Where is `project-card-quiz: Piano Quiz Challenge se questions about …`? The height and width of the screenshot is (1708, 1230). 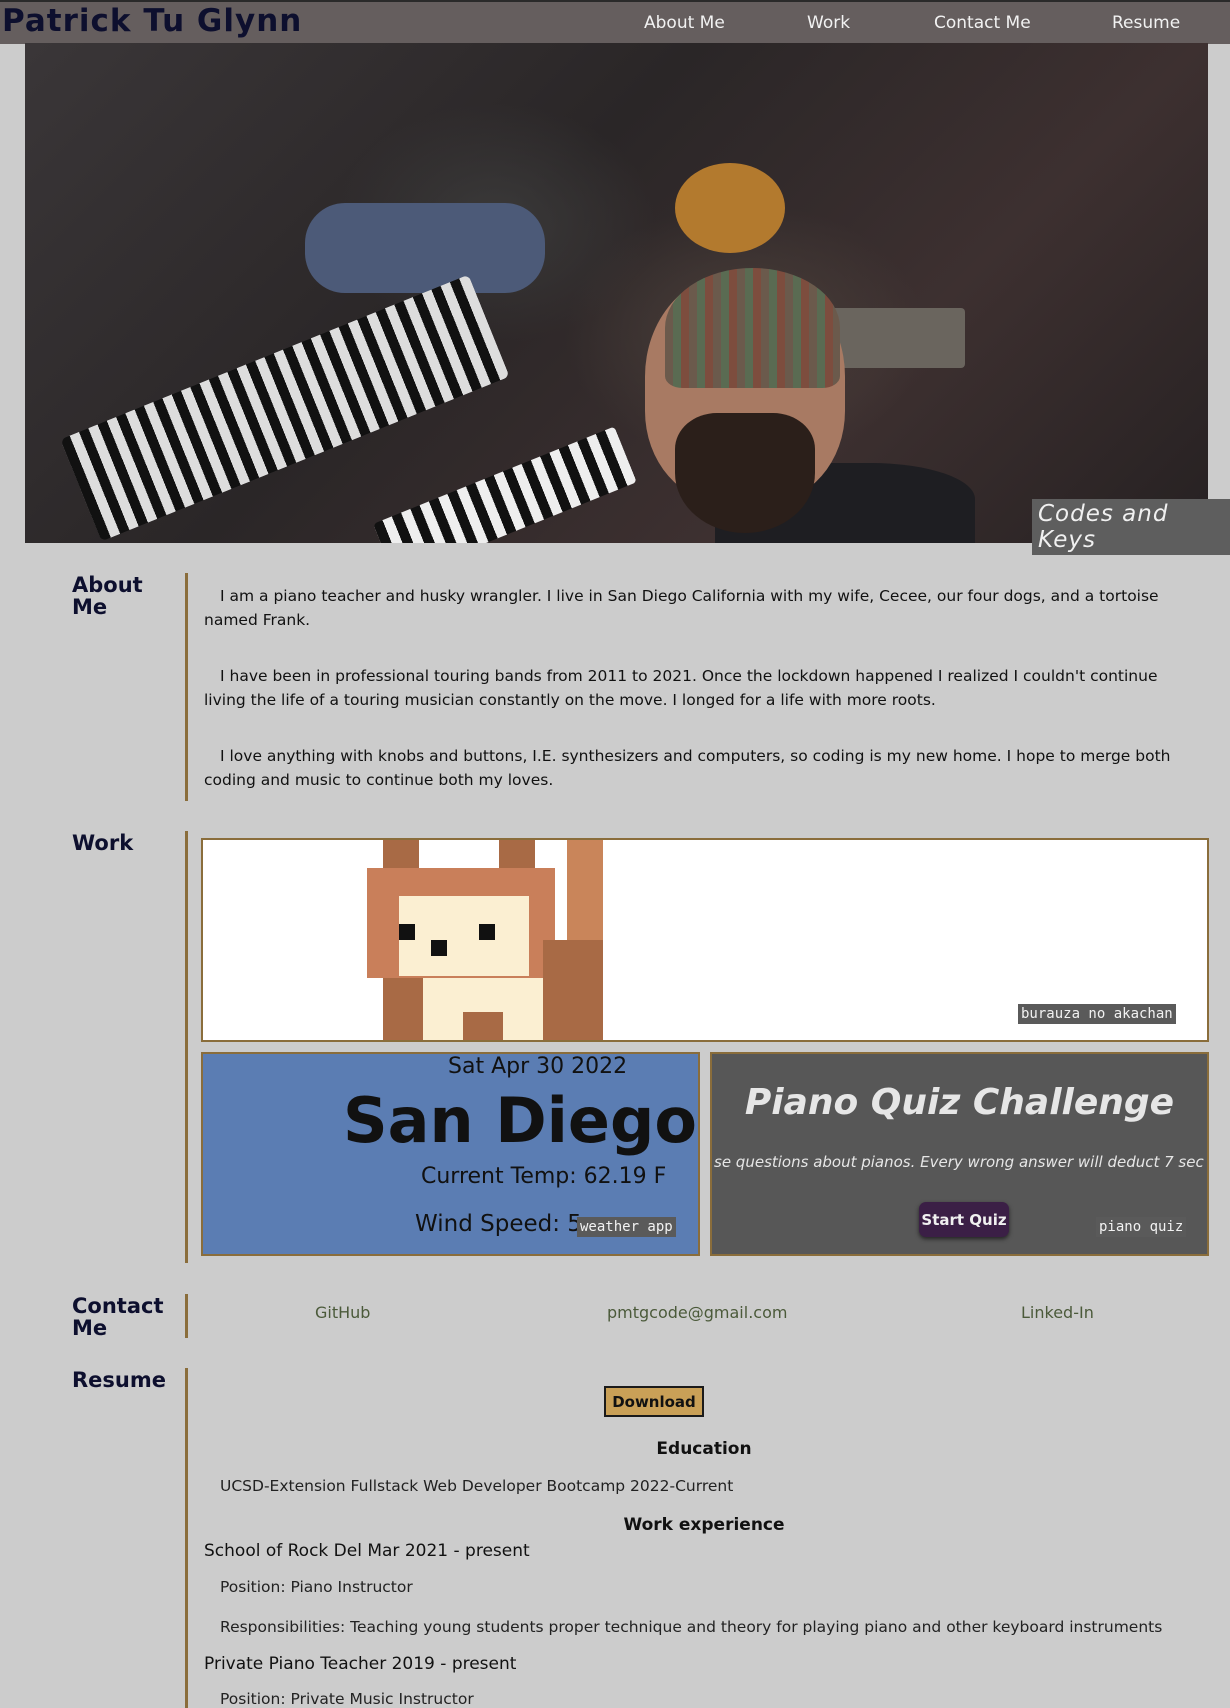 project-card-quiz: Piano Quiz Challenge se questions about … is located at coordinates (959, 1154).